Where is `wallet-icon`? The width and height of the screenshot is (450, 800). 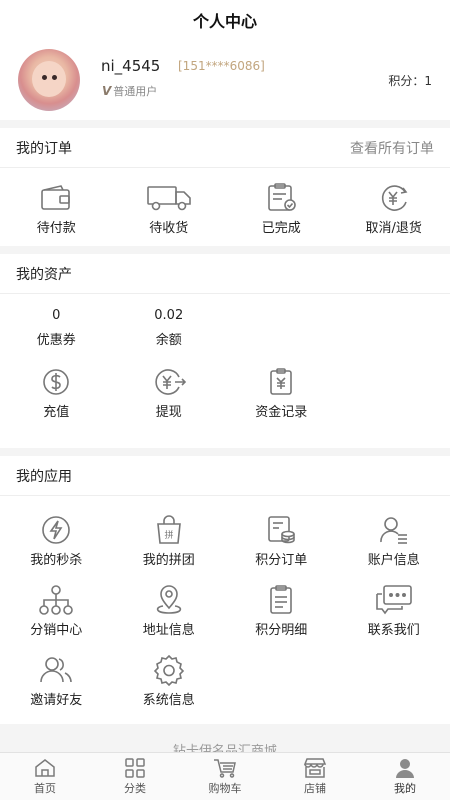 wallet-icon is located at coordinates (56, 198).